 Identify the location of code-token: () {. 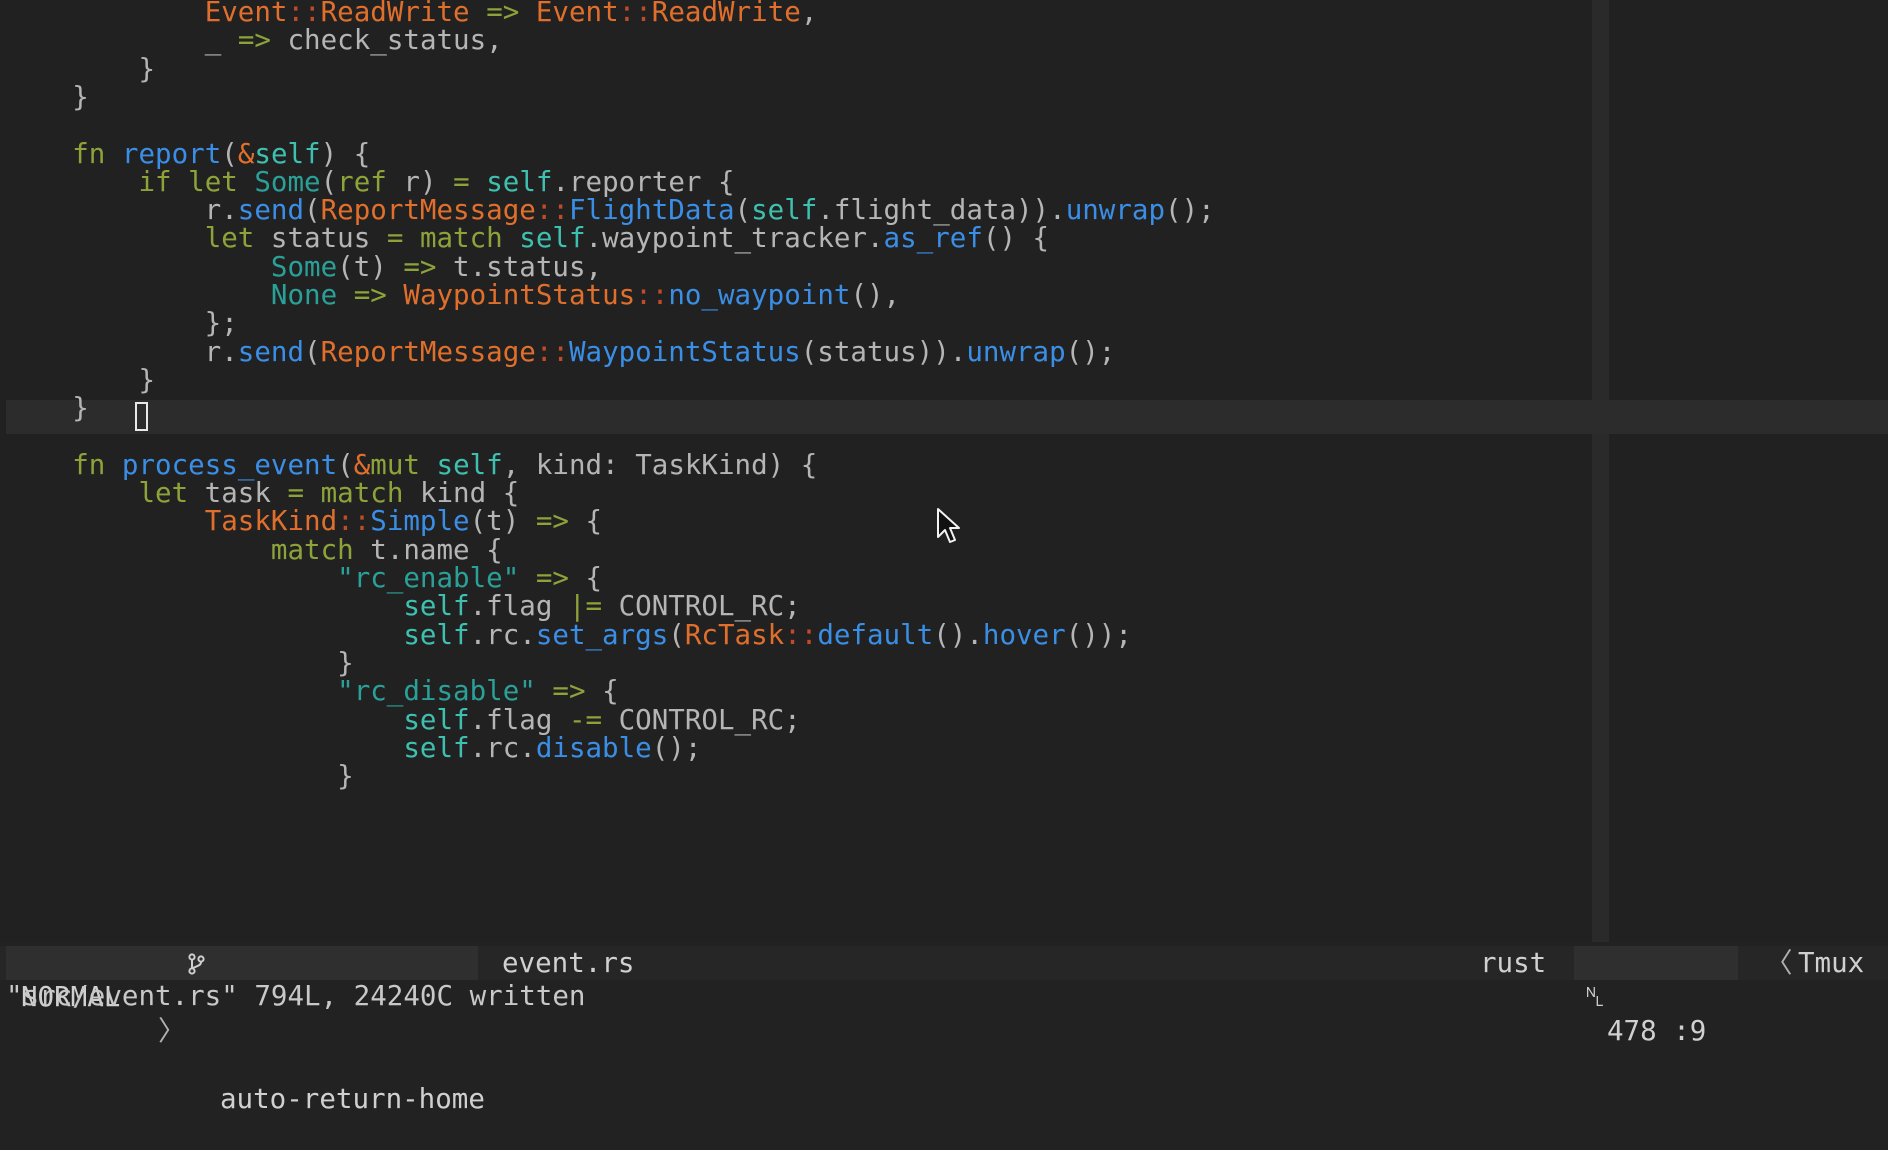
(1016, 238).